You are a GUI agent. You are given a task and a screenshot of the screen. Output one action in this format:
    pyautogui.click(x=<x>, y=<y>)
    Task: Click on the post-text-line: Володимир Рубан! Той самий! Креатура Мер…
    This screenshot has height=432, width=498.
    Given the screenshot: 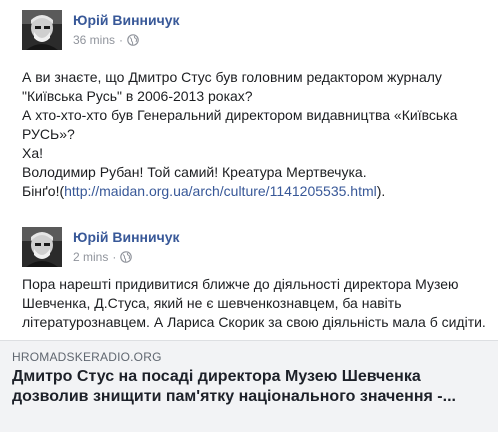 What is the action you would take?
    pyautogui.click(x=194, y=172)
    